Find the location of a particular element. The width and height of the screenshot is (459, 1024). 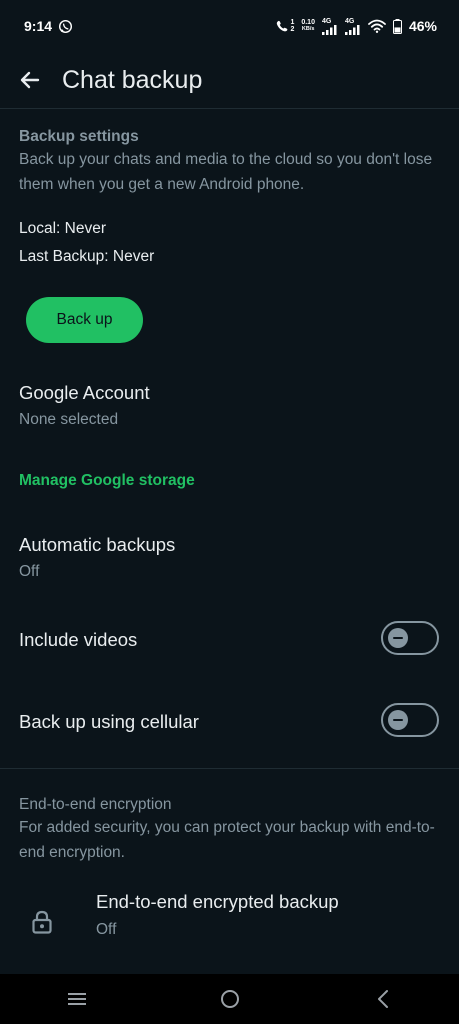

header-divider is located at coordinates (229, 108).